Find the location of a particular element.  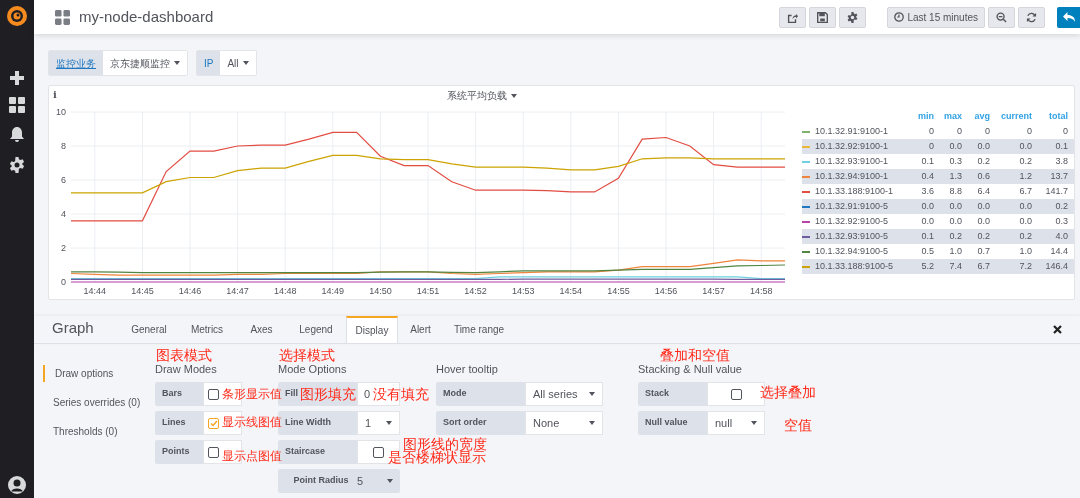

legend-value: 7.4 is located at coordinates (955, 265).